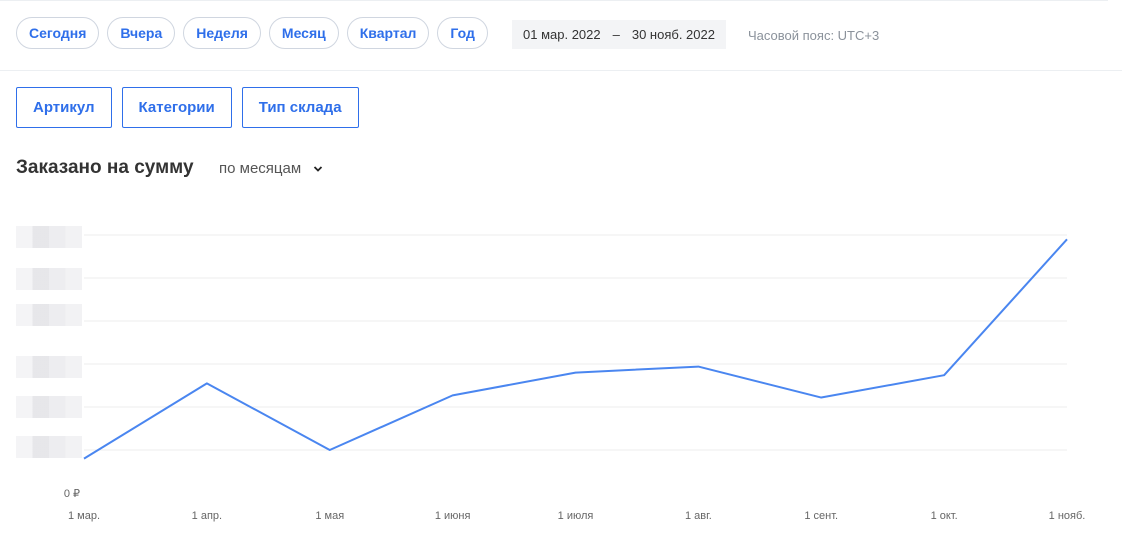  What do you see at coordinates (72, 494) in the screenshot?
I see `y-zero-label: 0 ₽` at bounding box center [72, 494].